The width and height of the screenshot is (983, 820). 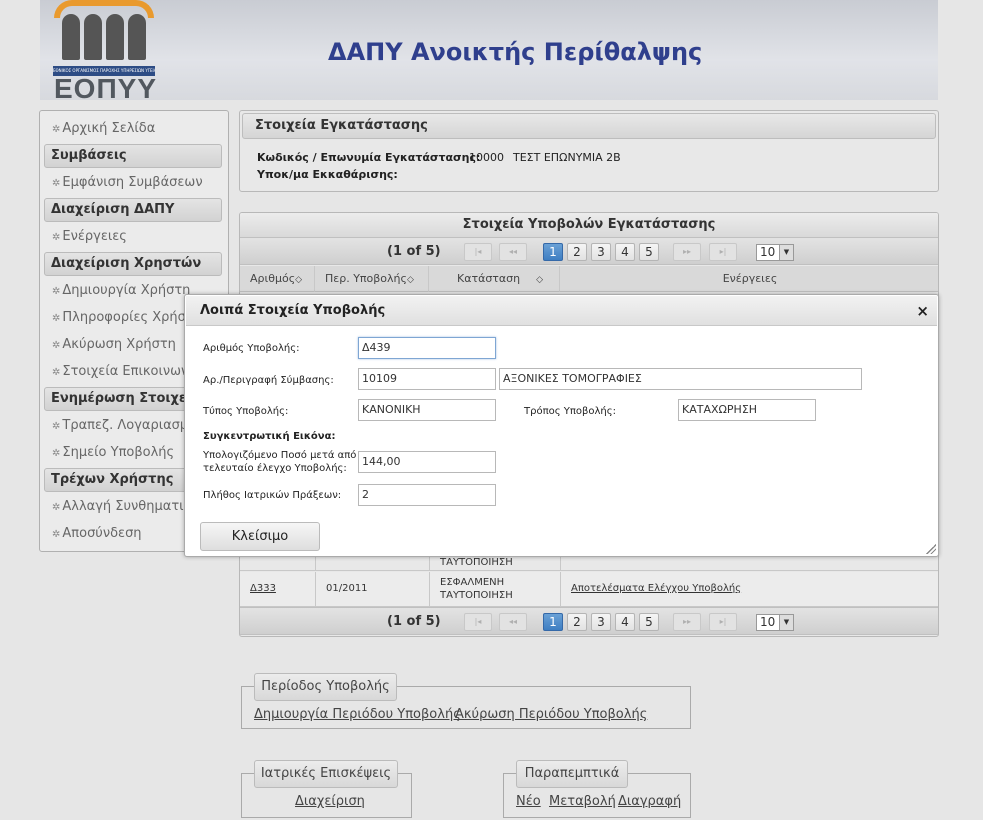 What do you see at coordinates (330, 801) in the screenshot?
I see `visits-manage-link: Διαχείριση` at bounding box center [330, 801].